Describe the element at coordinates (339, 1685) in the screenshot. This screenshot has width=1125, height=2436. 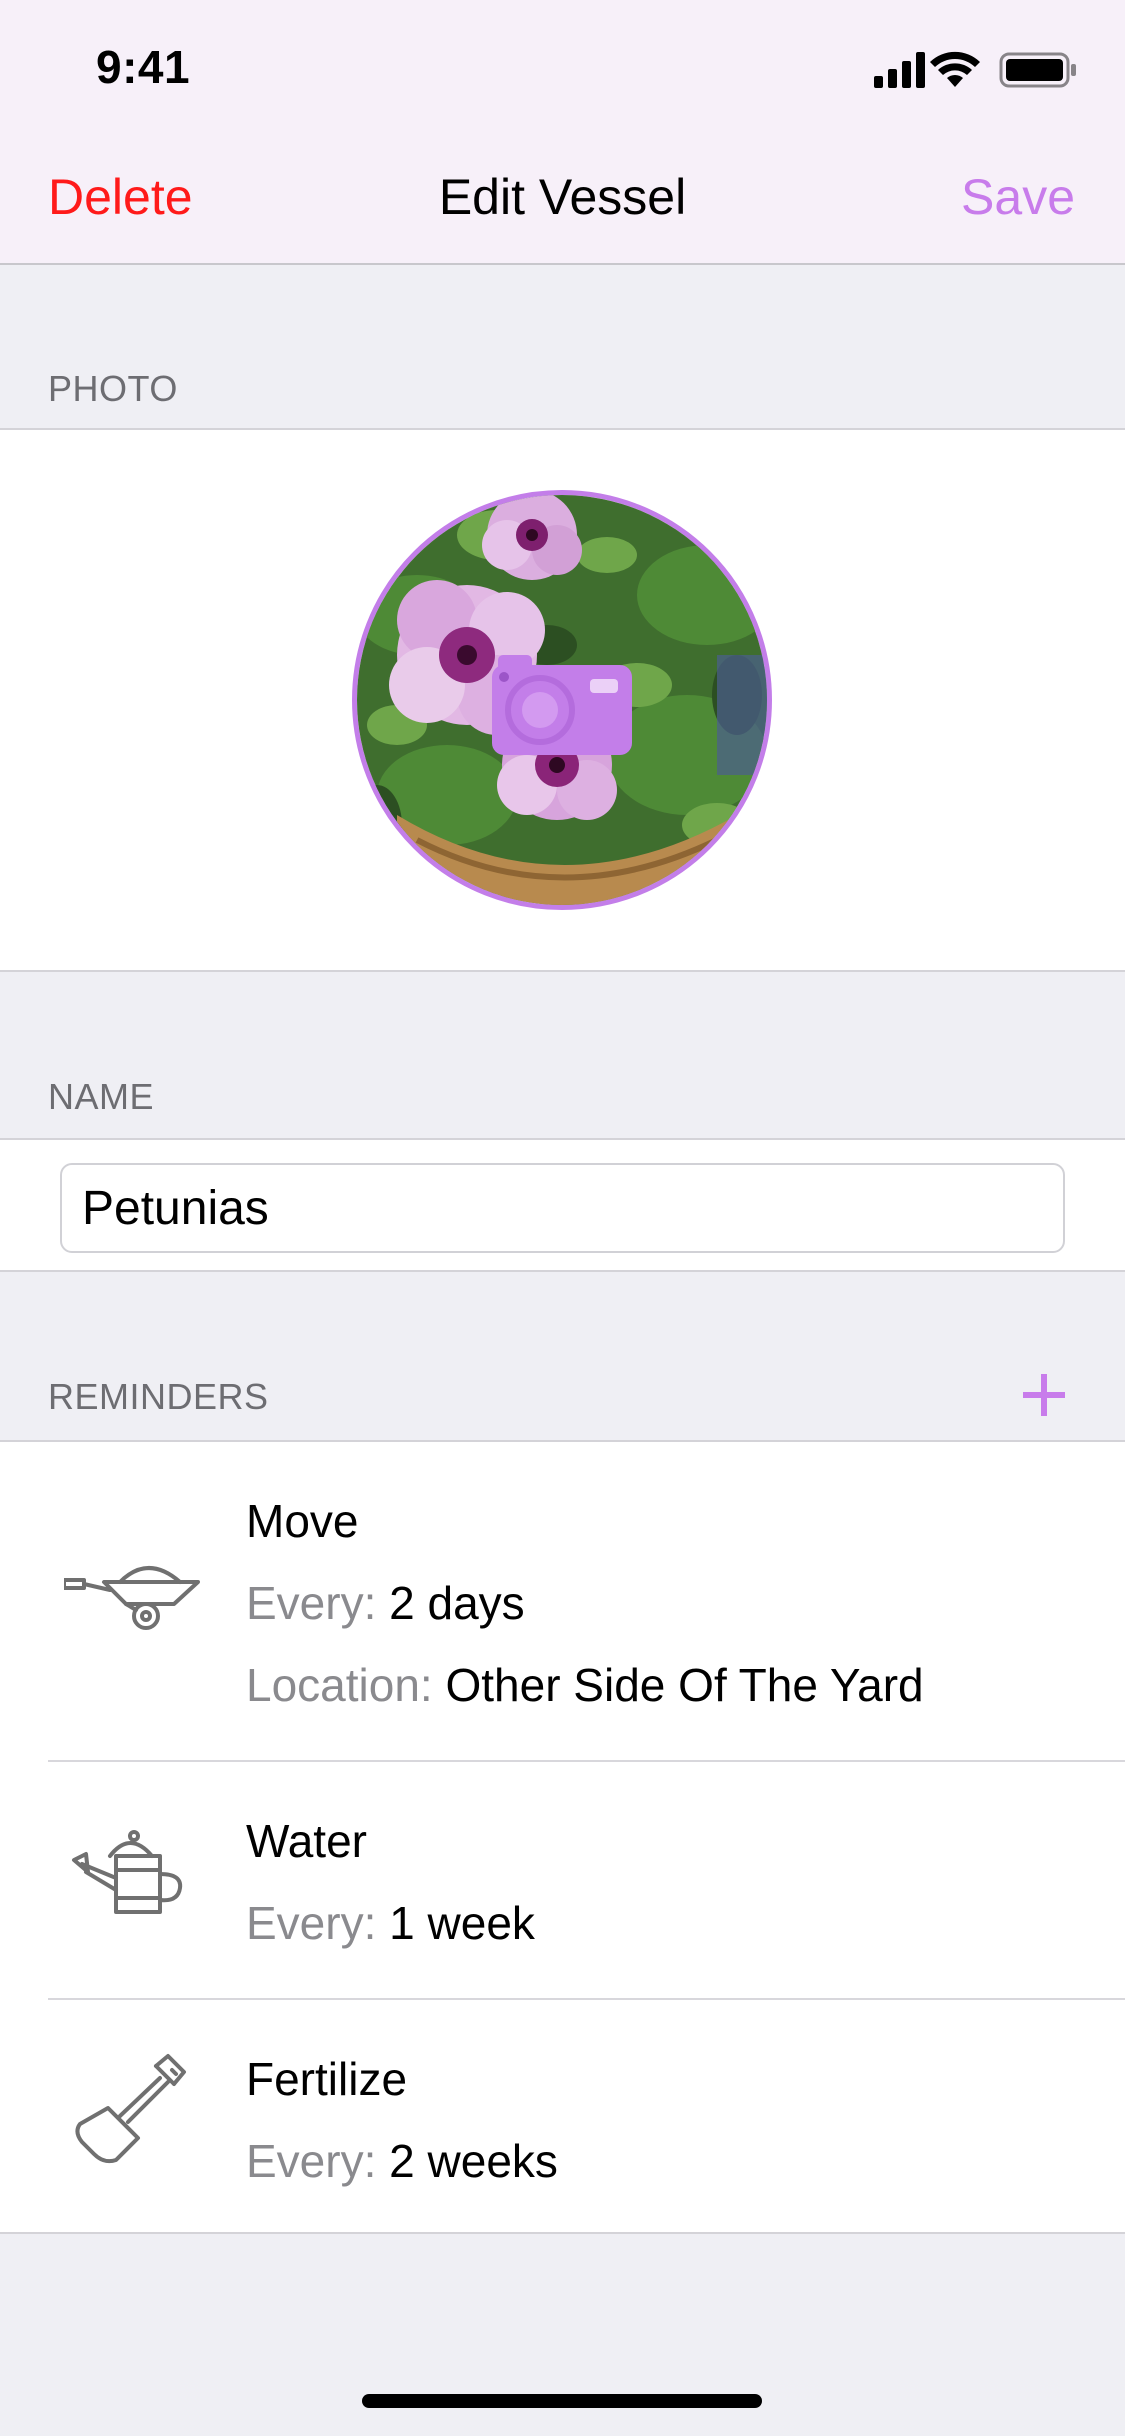
I see `location-label: Location:` at that location.